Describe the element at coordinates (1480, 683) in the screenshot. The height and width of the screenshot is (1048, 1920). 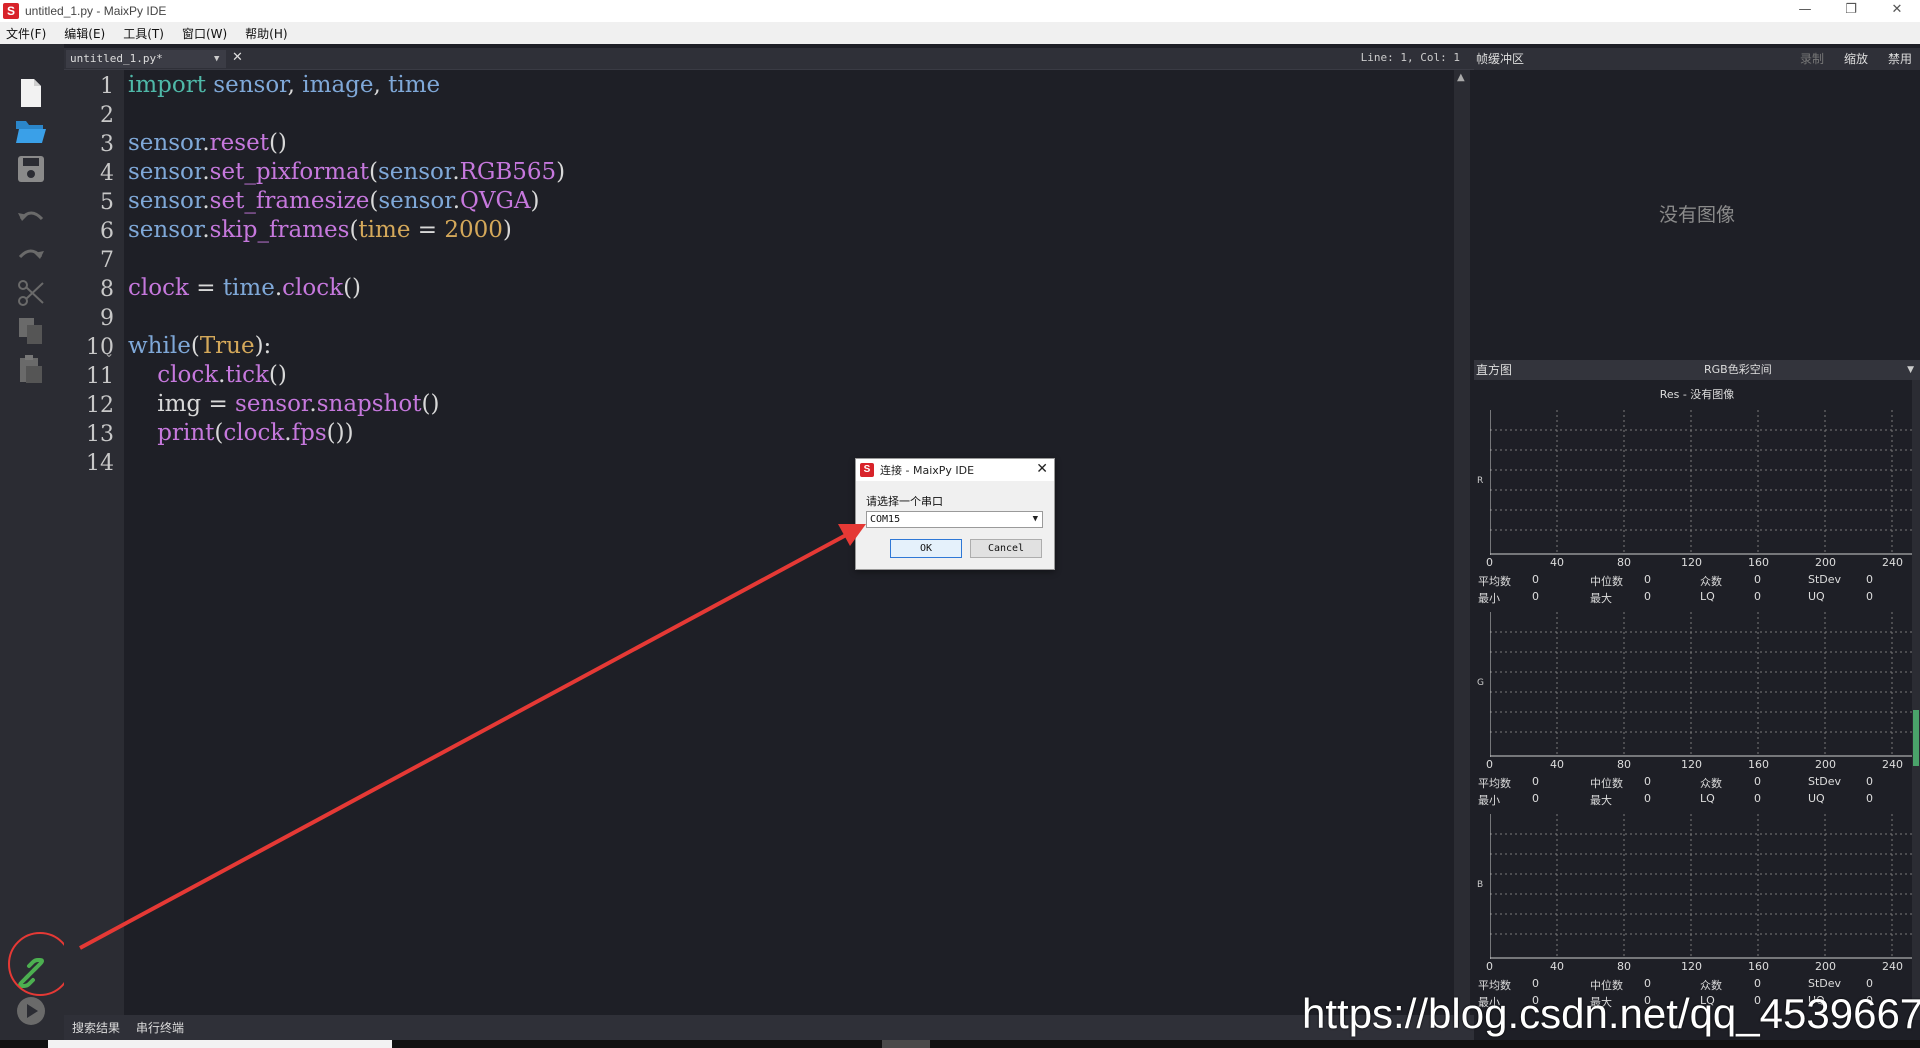
I see `channel-label-g: G` at that location.